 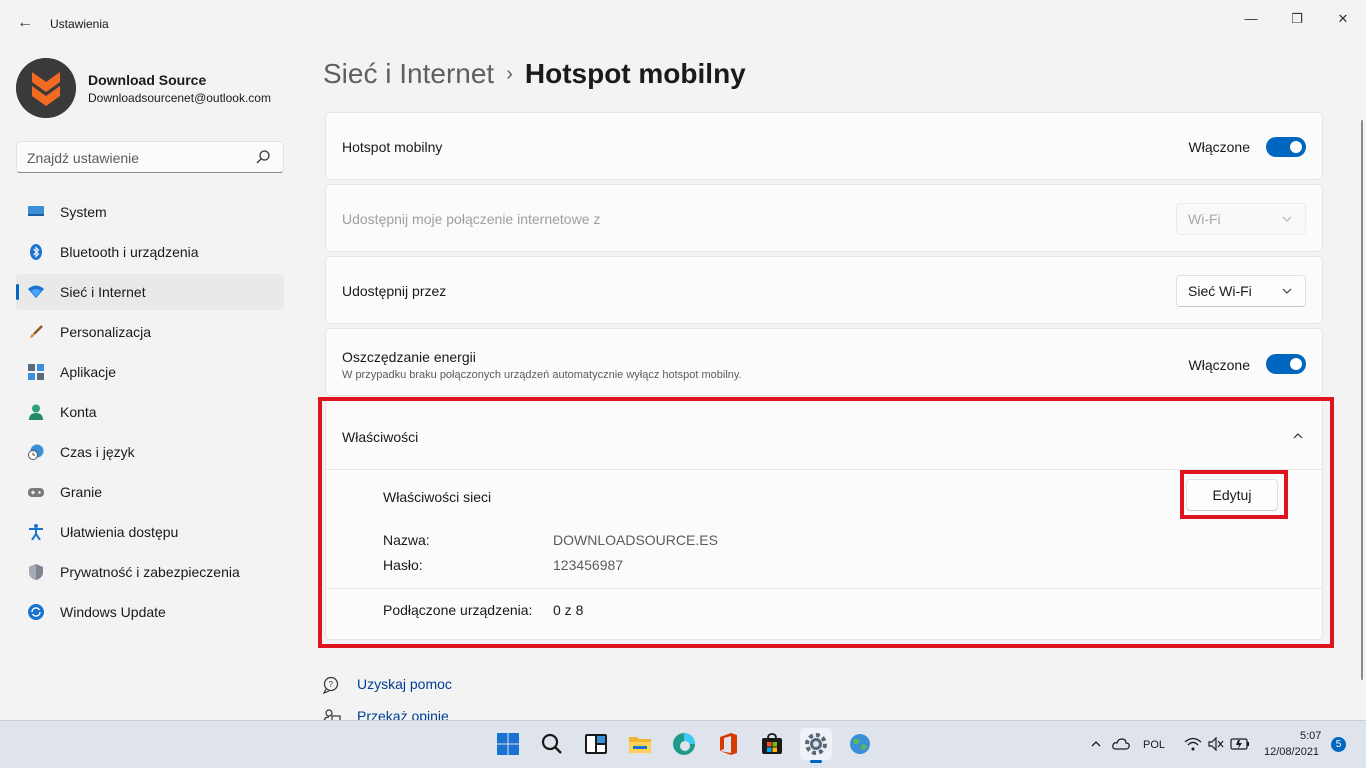 What do you see at coordinates (683, 24) in the screenshot?
I see `title-bar: ← Ustawienia — ❐ ✕` at bounding box center [683, 24].